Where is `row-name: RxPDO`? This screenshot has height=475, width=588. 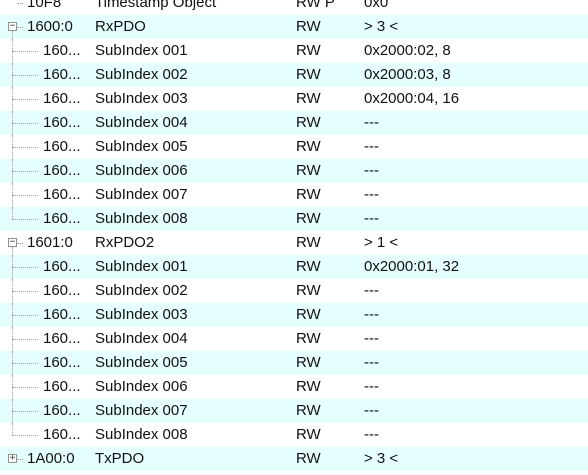 row-name: RxPDO is located at coordinates (120, 26).